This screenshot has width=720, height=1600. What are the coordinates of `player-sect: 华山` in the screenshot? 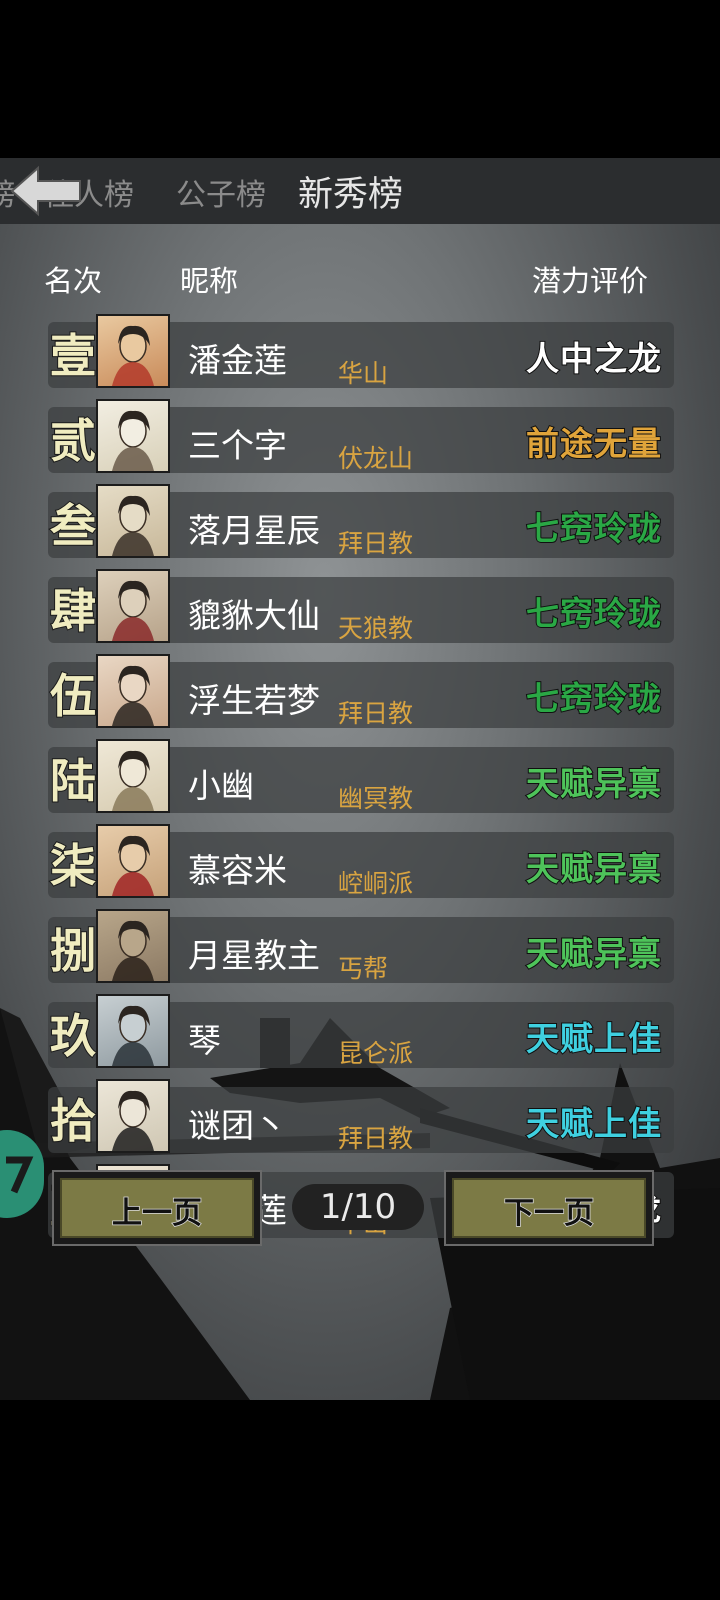 It's located at (363, 373).